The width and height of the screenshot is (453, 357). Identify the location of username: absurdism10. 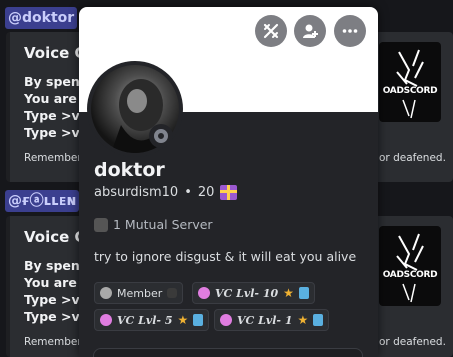
(136, 192).